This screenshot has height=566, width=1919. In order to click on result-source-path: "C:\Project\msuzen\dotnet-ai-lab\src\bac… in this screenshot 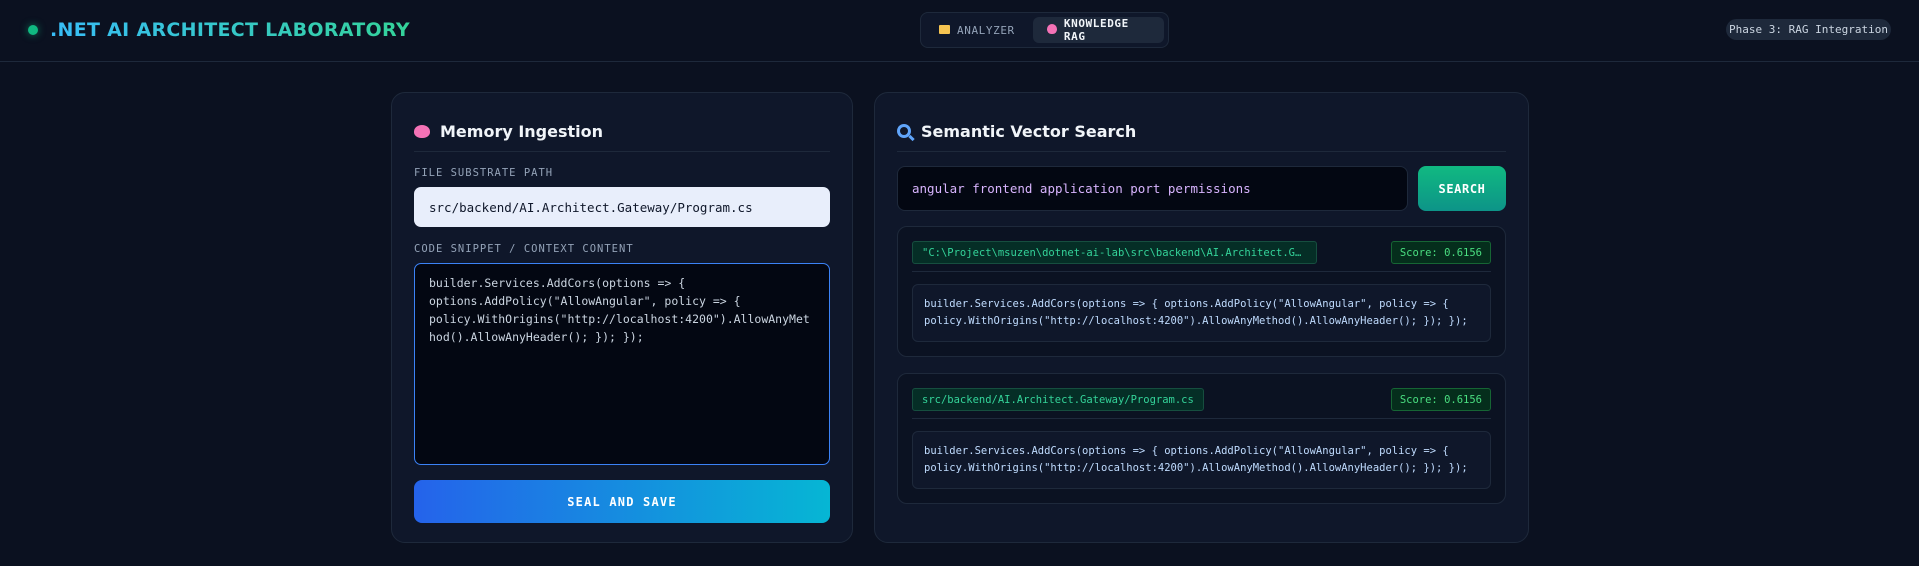, I will do `click(1114, 252)`.